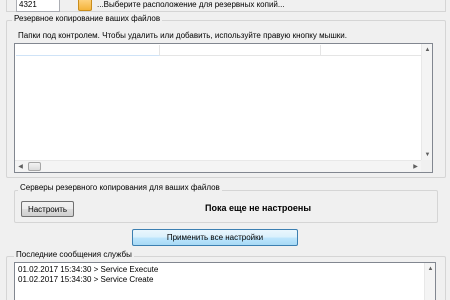  Describe the element at coordinates (427, 154) in the screenshot. I see `chevron-down-icon: ▼` at that location.